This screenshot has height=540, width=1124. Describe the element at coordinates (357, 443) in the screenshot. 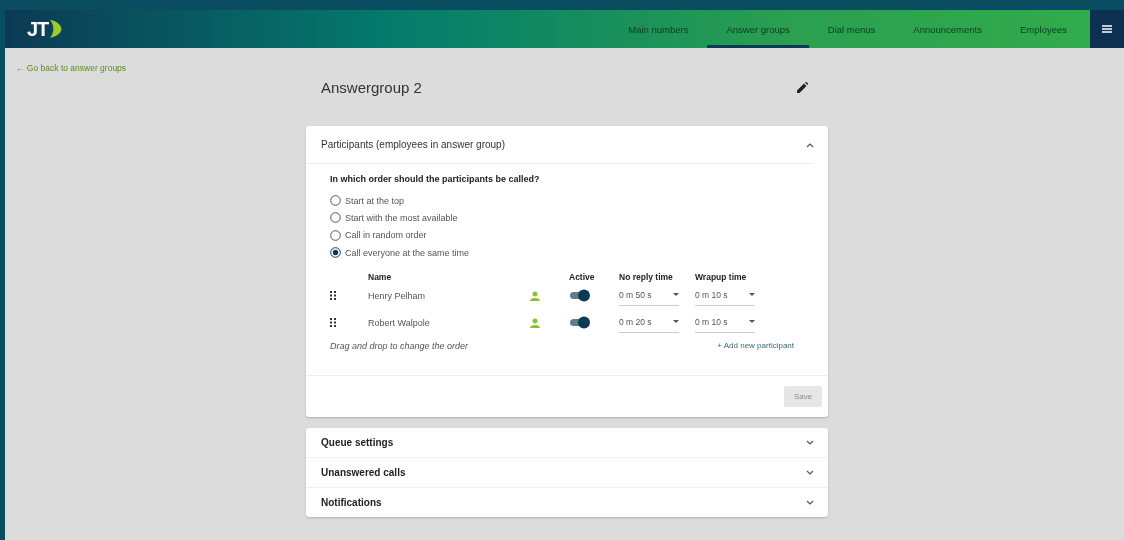

I see `section-title: Queue settings` at that location.